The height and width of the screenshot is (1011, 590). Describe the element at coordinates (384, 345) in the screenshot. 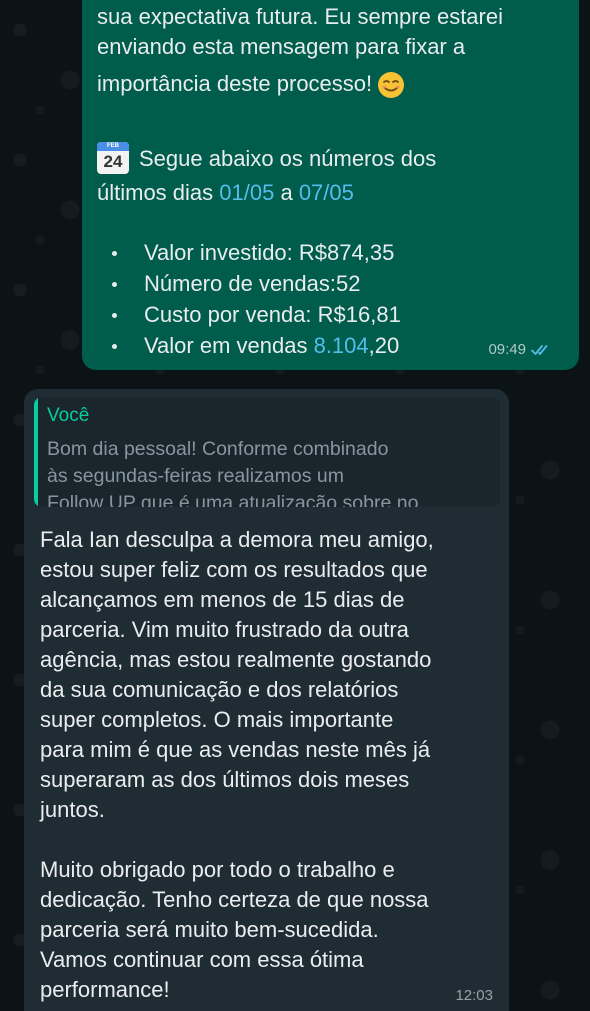

I see `message-text: ,20` at that location.